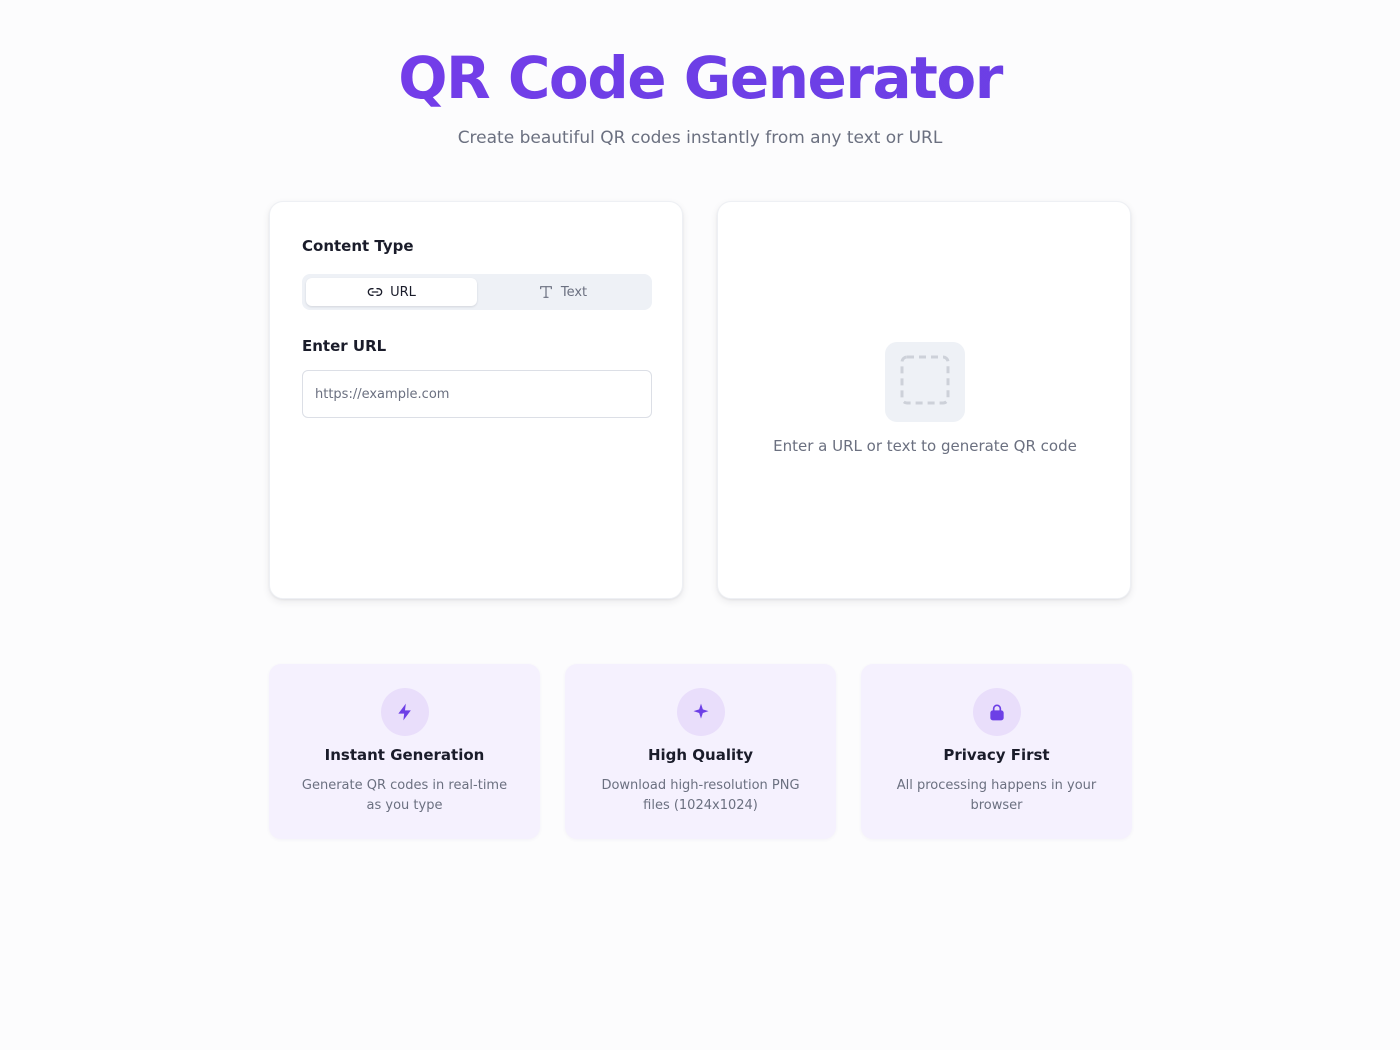  What do you see at coordinates (358, 246) in the screenshot?
I see `content-type-label: Content Type` at bounding box center [358, 246].